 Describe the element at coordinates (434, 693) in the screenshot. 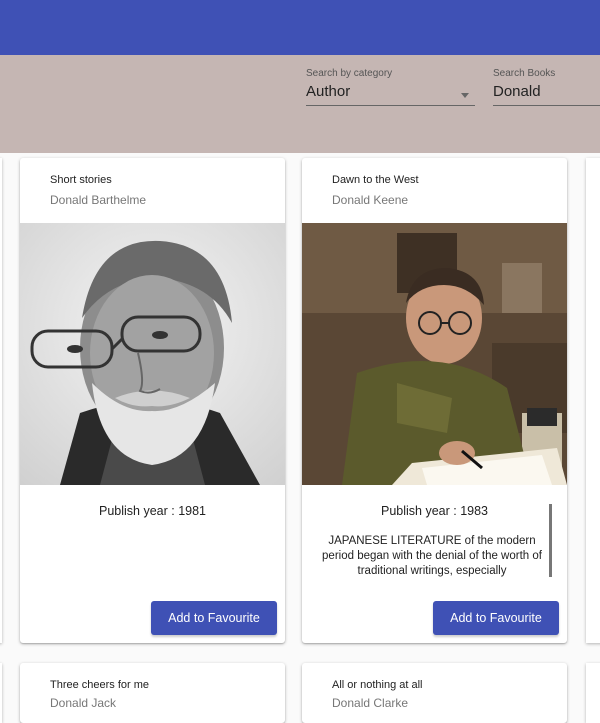

I see `book-card: All or nothing at all Donald Clarke` at that location.